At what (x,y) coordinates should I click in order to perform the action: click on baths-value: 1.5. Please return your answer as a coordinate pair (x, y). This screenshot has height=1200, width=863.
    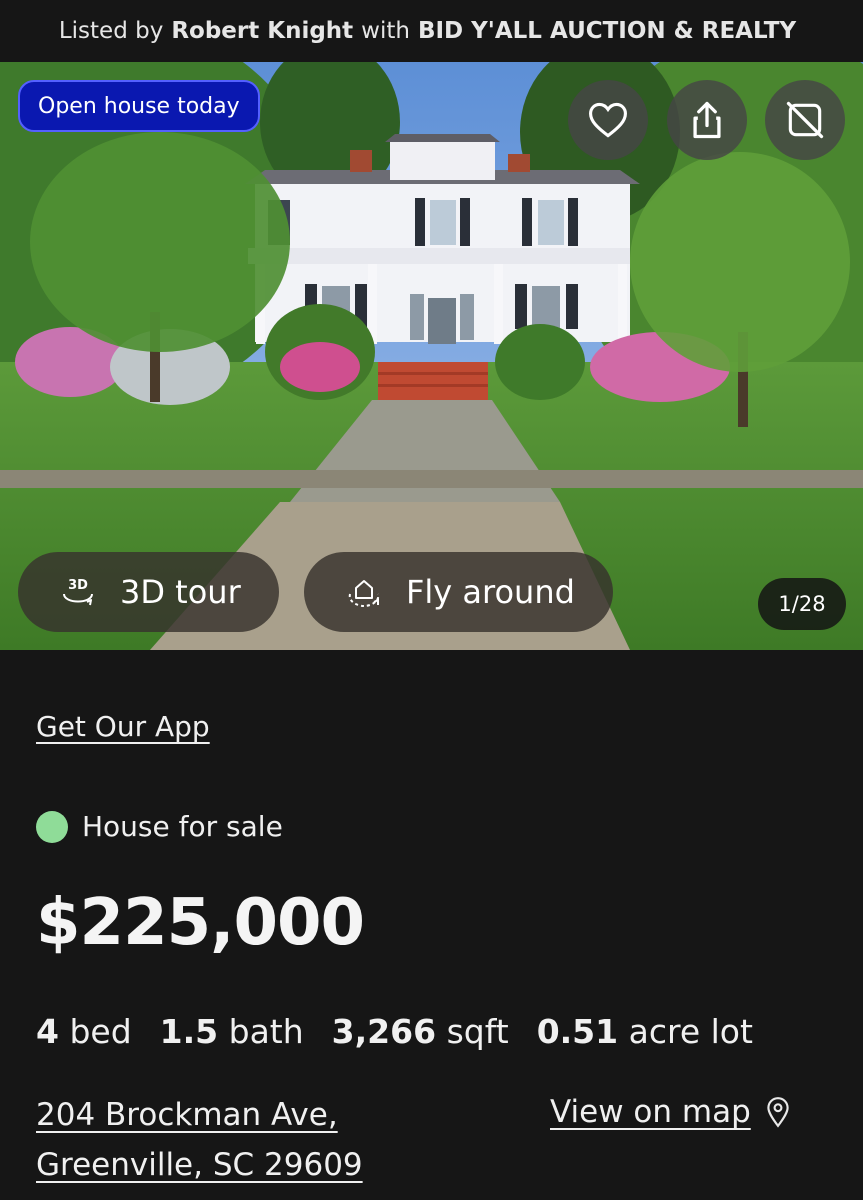
    Looking at the image, I should click on (189, 1031).